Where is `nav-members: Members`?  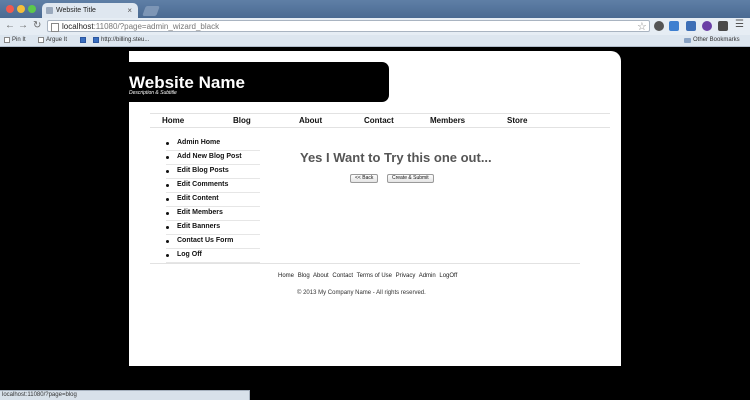 nav-members: Members is located at coordinates (447, 120).